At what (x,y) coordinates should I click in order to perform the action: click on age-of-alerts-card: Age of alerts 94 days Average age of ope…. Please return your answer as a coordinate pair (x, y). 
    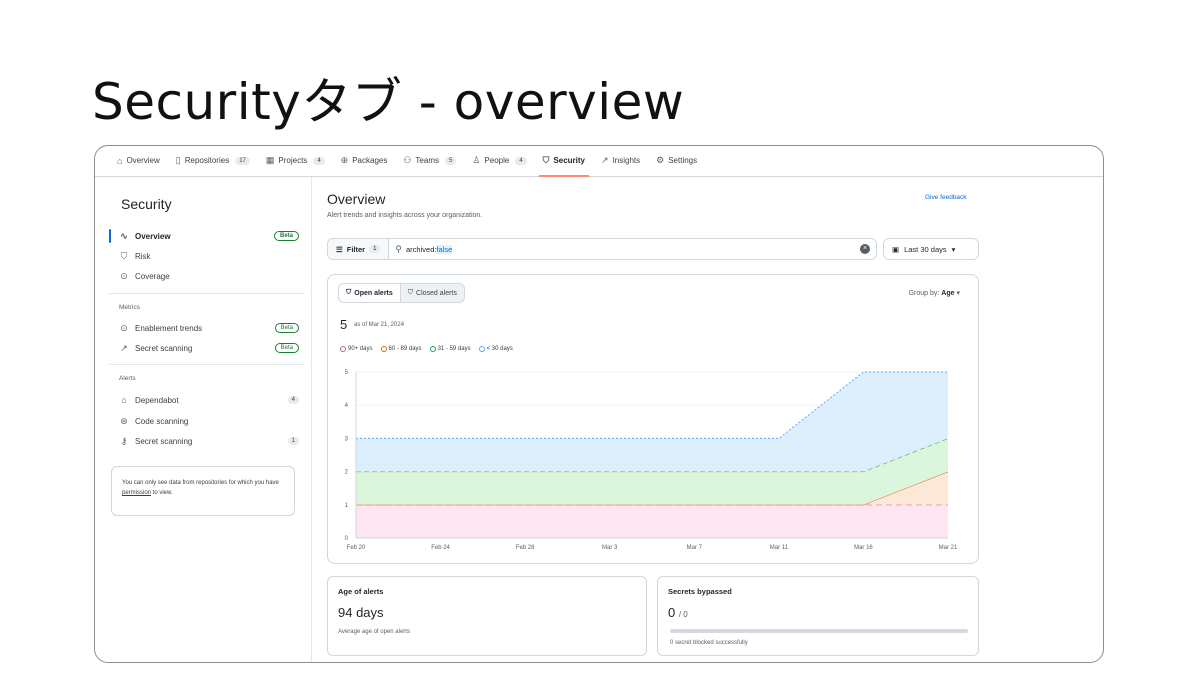
    Looking at the image, I should click on (487, 616).